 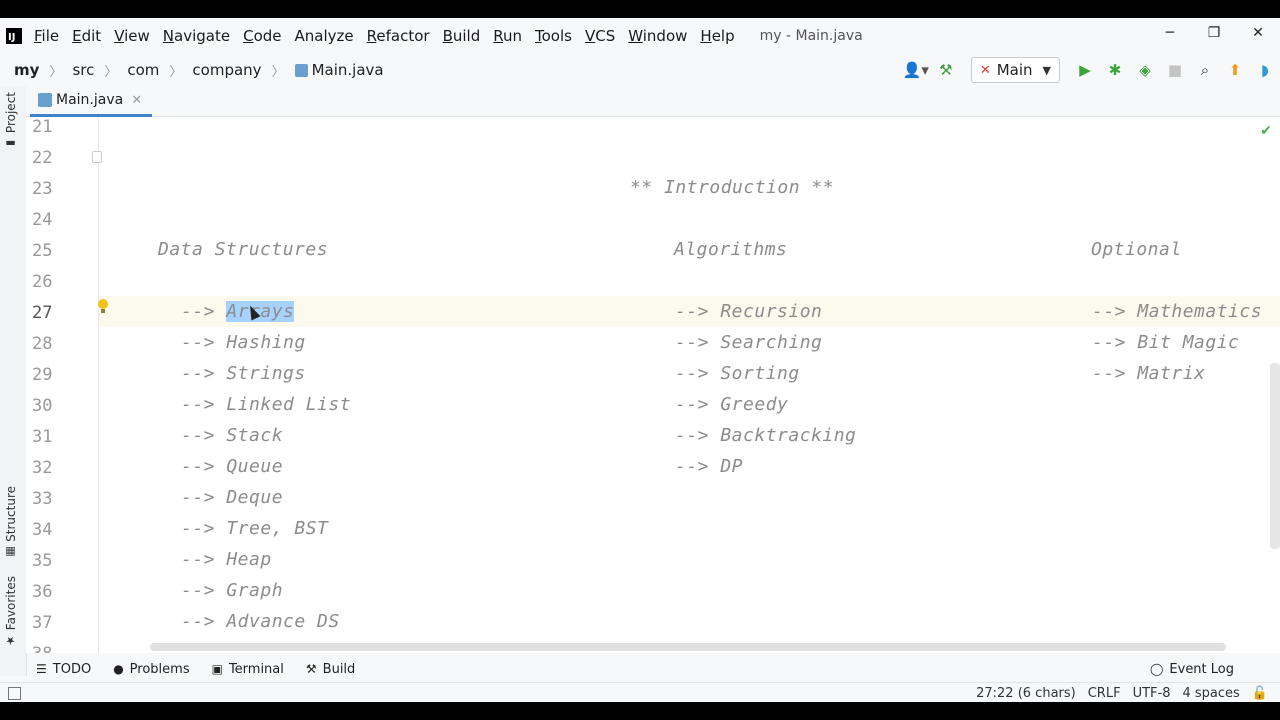 I want to click on menu-file: File, so click(x=46, y=36).